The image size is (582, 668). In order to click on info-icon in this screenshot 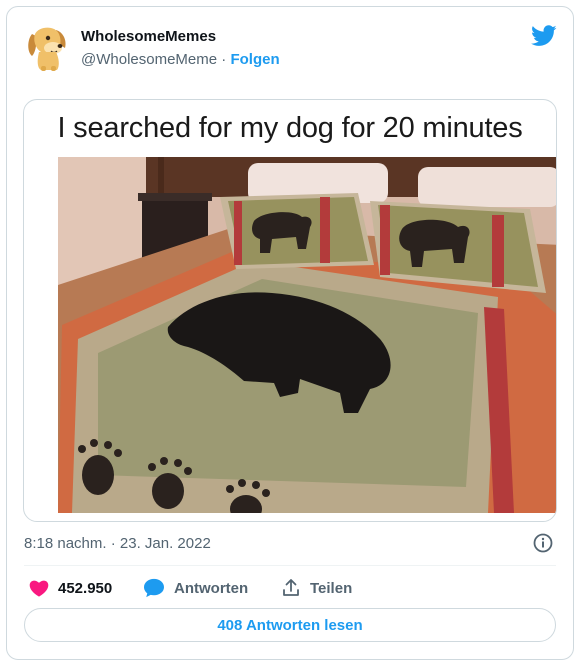, I will do `click(543, 543)`.